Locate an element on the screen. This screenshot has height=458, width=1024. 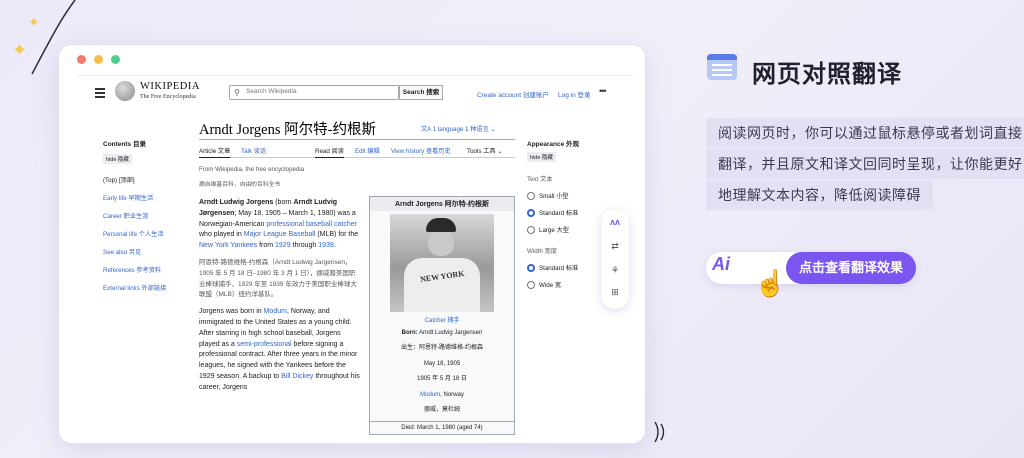
feature-description-line: 阅读网页时，你可以通过鼠标悬停或者划词直接 is located at coordinates (865, 133).